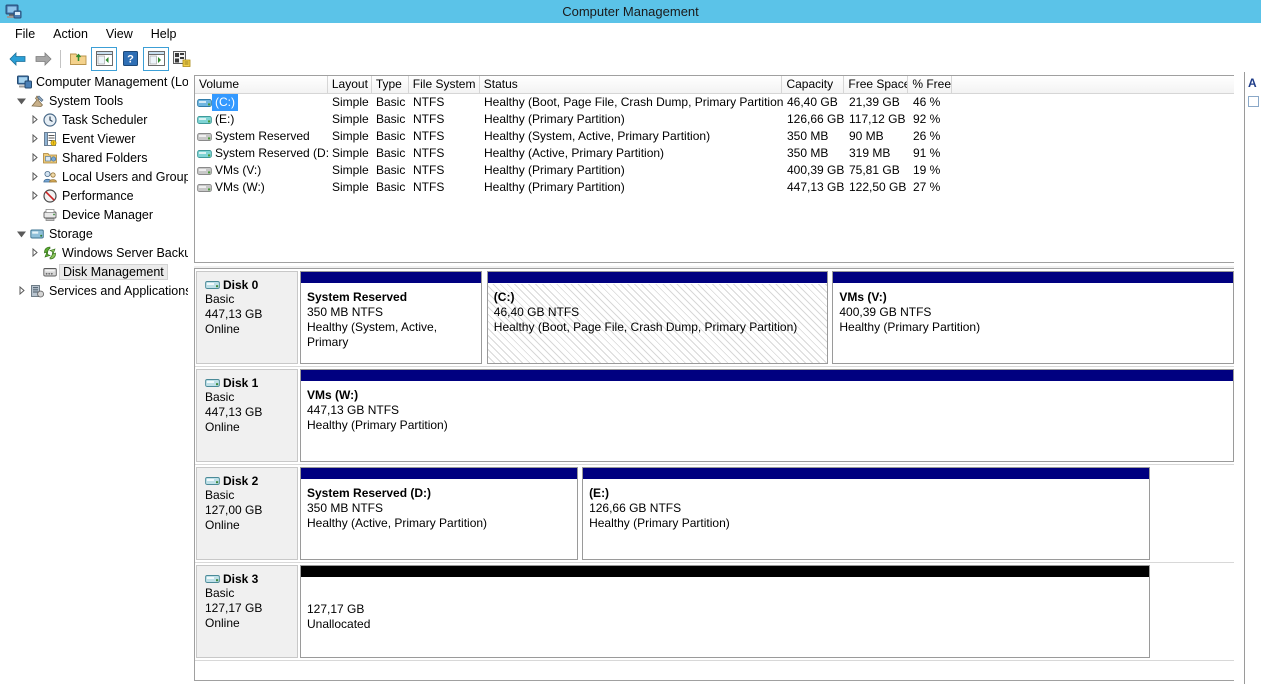 The width and height of the screenshot is (1261, 684). What do you see at coordinates (119, 34) in the screenshot?
I see `menu-view: View` at bounding box center [119, 34].